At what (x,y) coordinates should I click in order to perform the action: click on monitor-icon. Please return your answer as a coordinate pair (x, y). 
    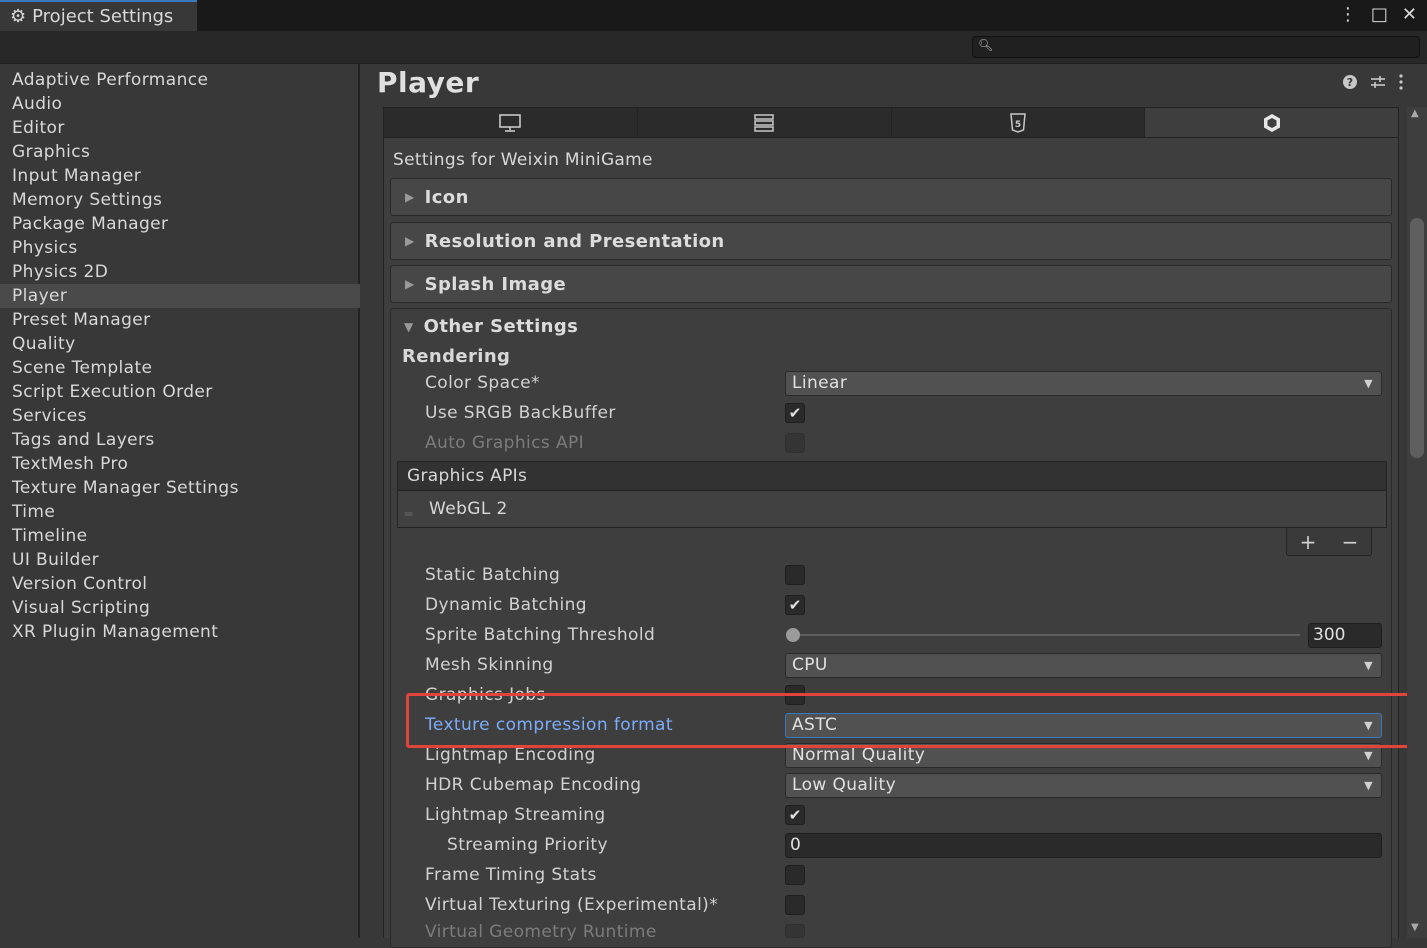
    Looking at the image, I should click on (510, 122).